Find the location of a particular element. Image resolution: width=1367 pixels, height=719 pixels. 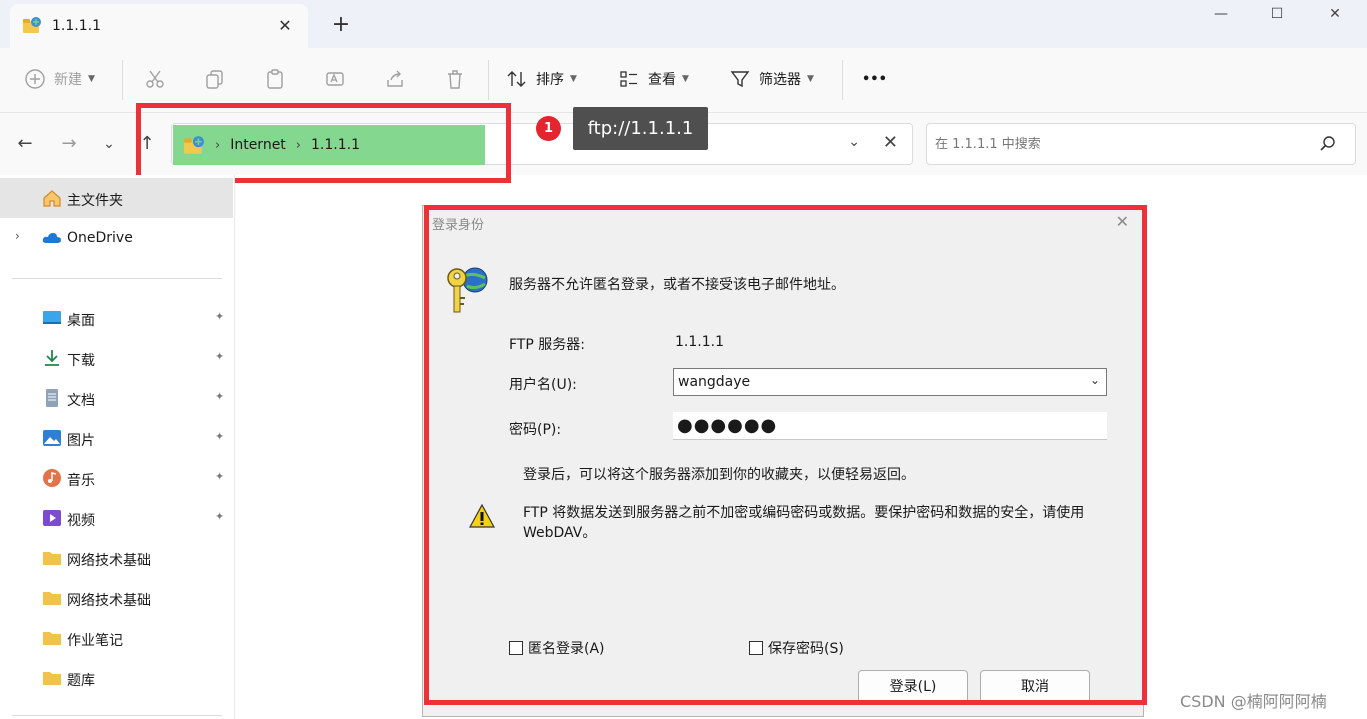

copy-button is located at coordinates (215, 79).